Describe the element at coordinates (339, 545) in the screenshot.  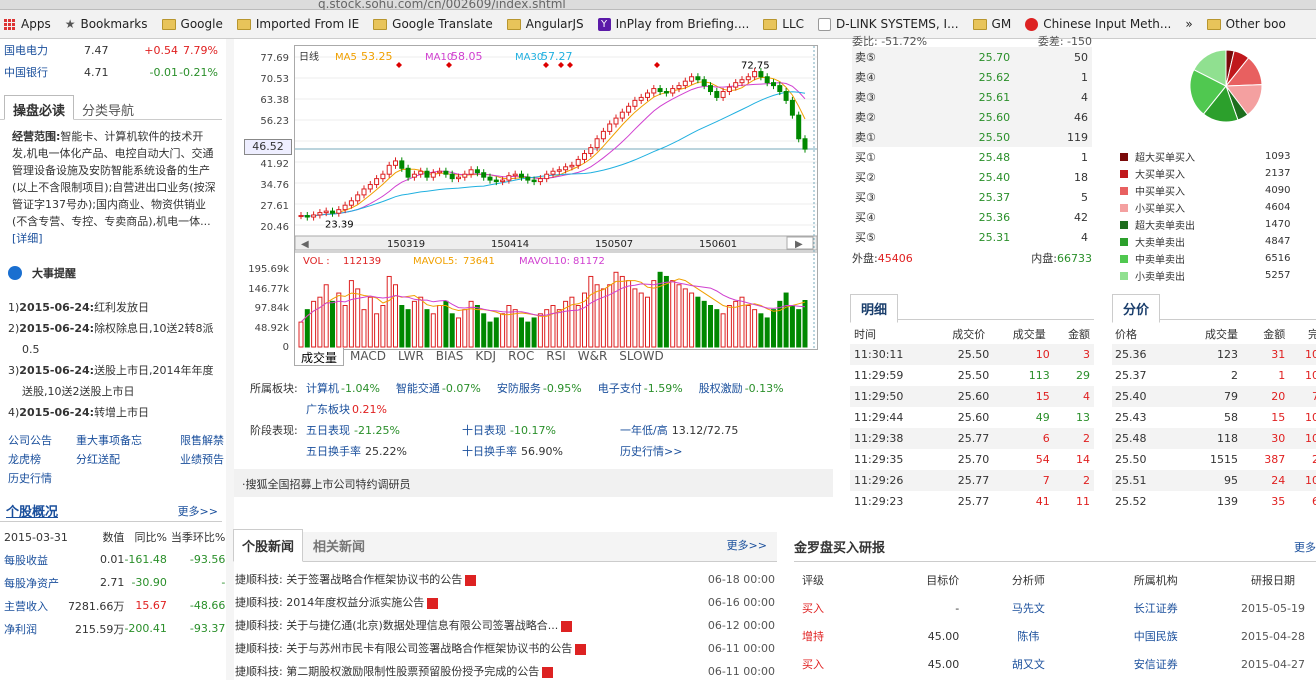
I see `tab-related-news: 相关新闻` at that location.